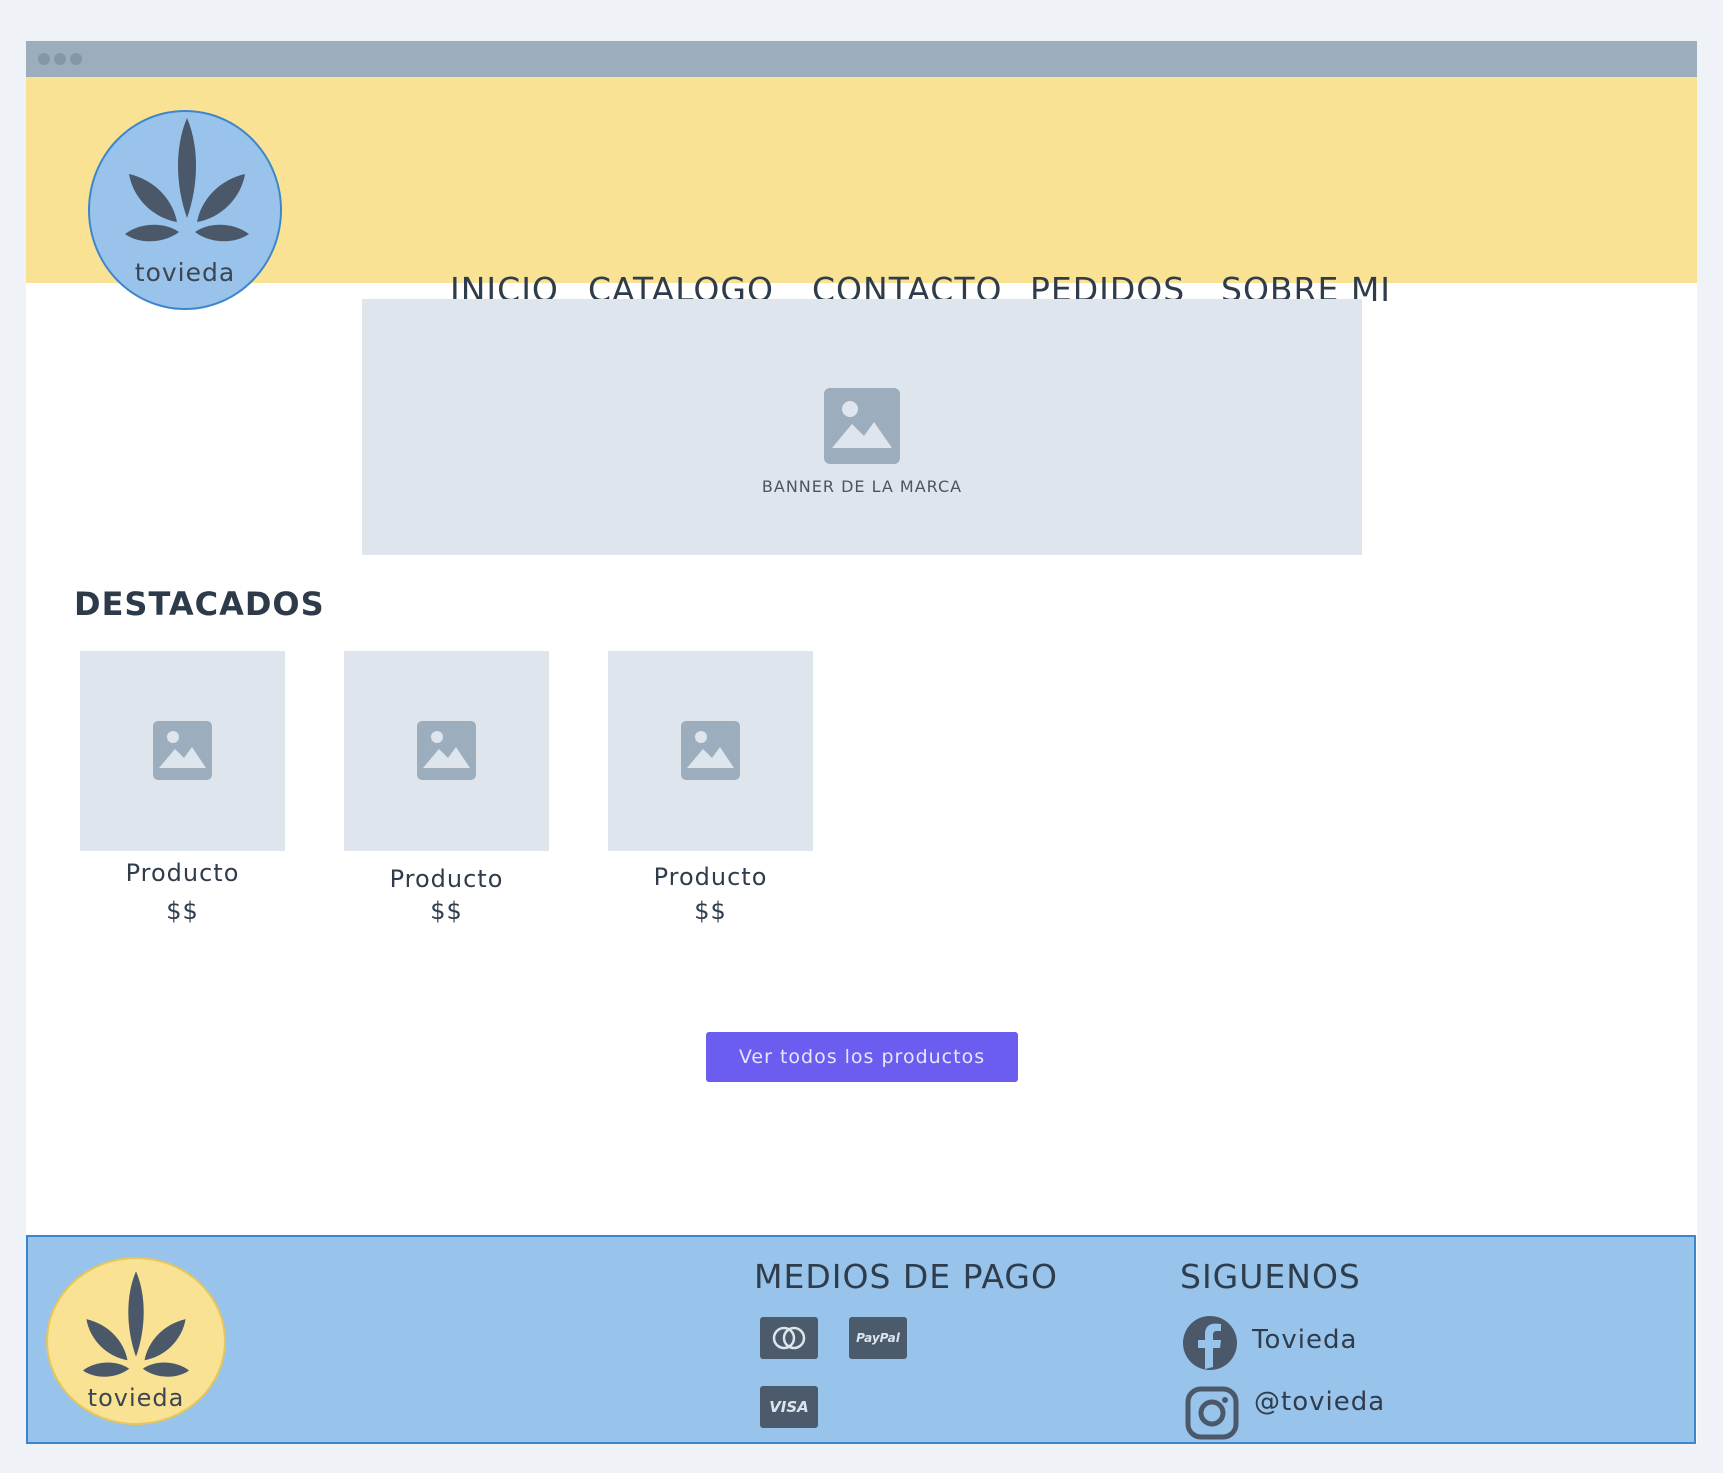 The height and width of the screenshot is (1473, 1723). I want to click on view-all-products-button: Ver todos los productos, so click(862, 1057).